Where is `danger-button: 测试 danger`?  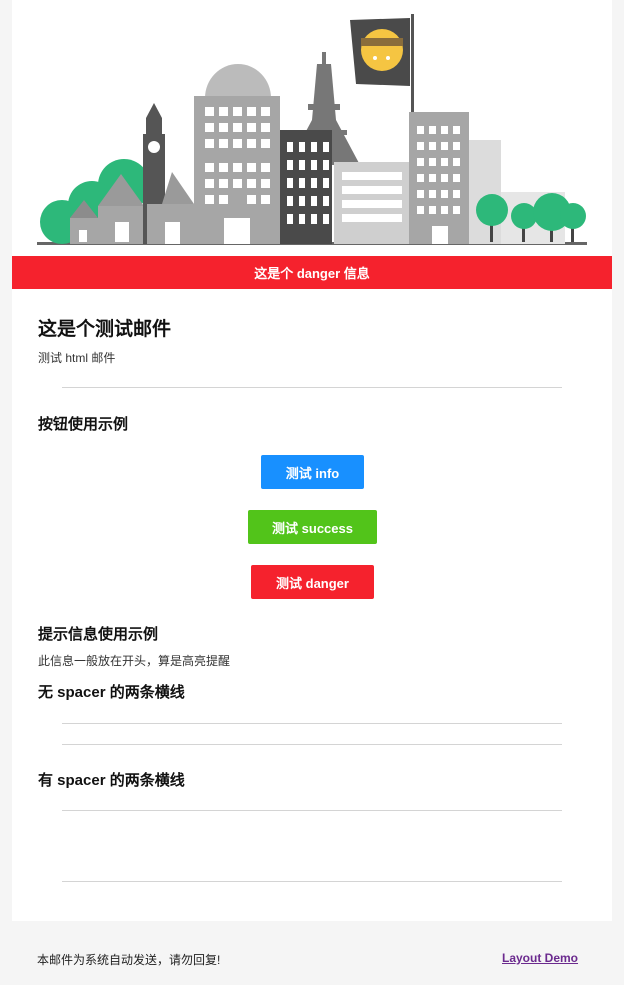 danger-button: 测试 danger is located at coordinates (312, 582).